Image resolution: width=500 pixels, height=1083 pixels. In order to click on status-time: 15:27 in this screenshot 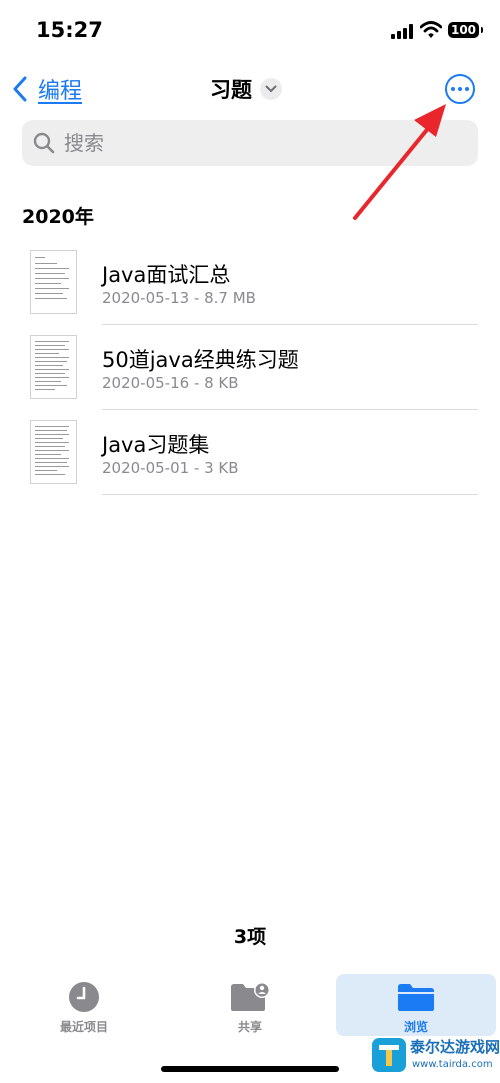, I will do `click(69, 30)`.